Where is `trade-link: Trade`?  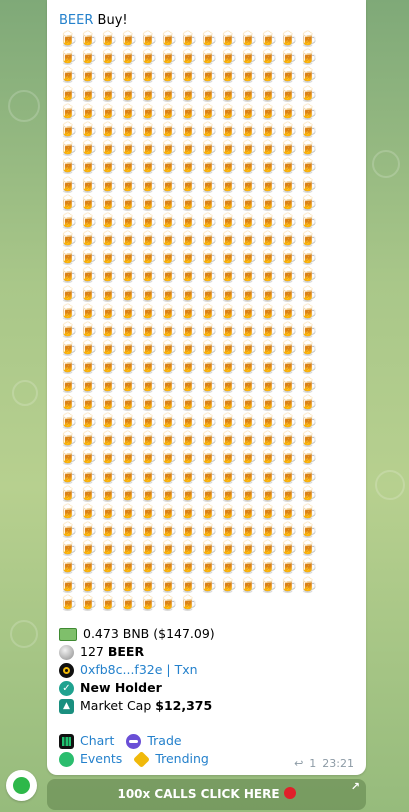 trade-link: Trade is located at coordinates (164, 741).